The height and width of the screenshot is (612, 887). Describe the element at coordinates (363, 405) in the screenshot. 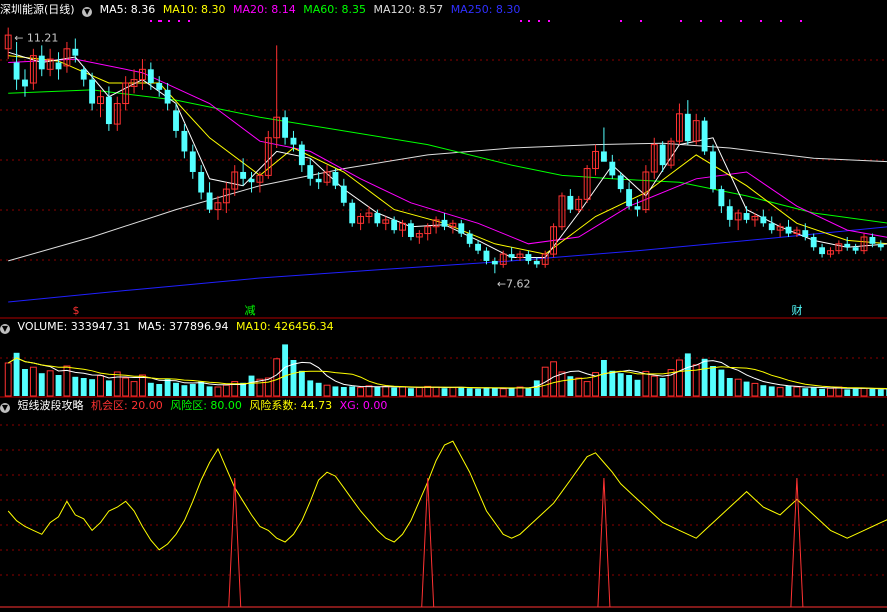

I see `xg-label: XG: 0.00` at that location.